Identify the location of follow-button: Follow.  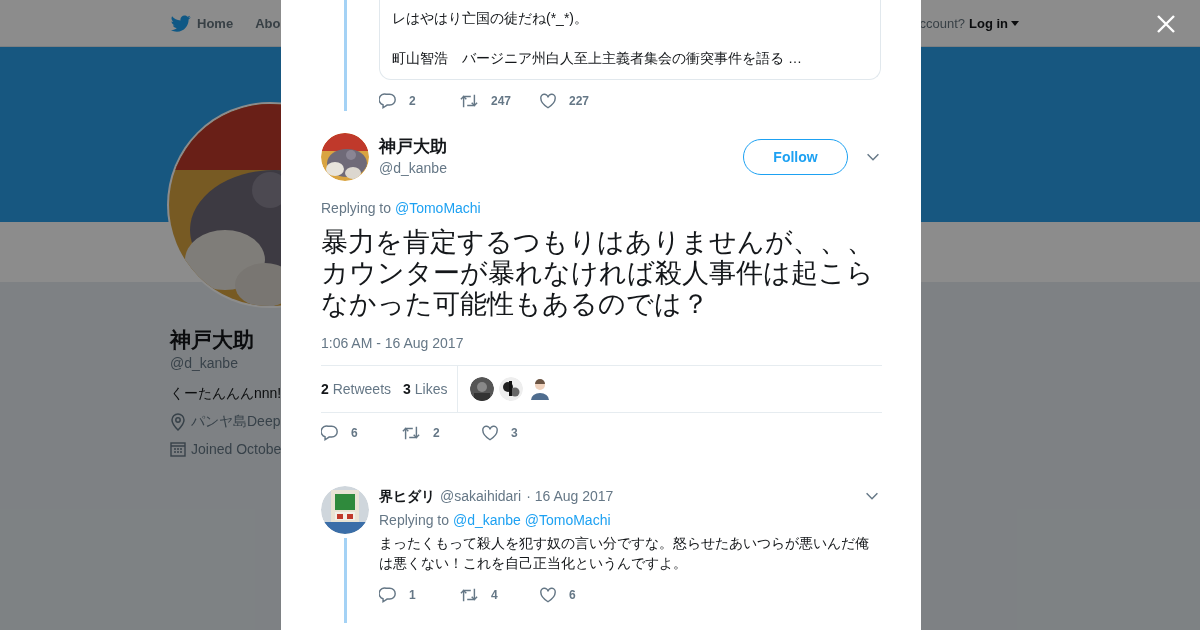
(795, 157).